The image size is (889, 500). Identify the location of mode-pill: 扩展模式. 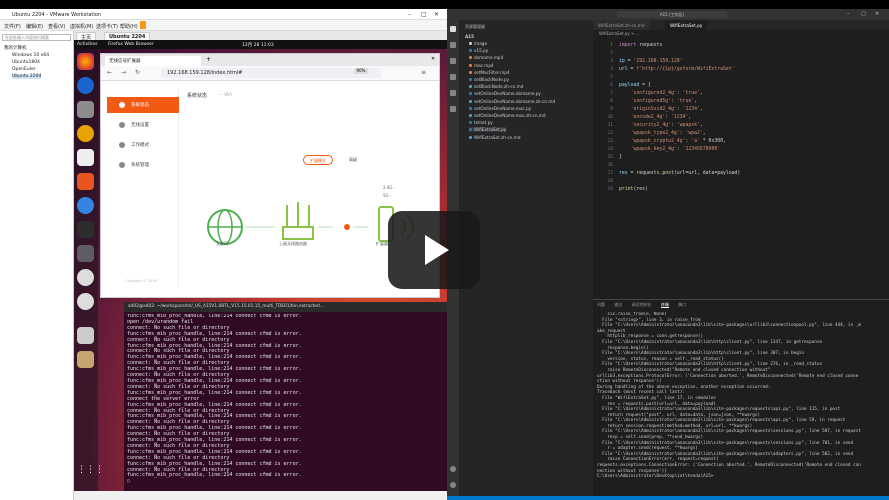
(318, 160).